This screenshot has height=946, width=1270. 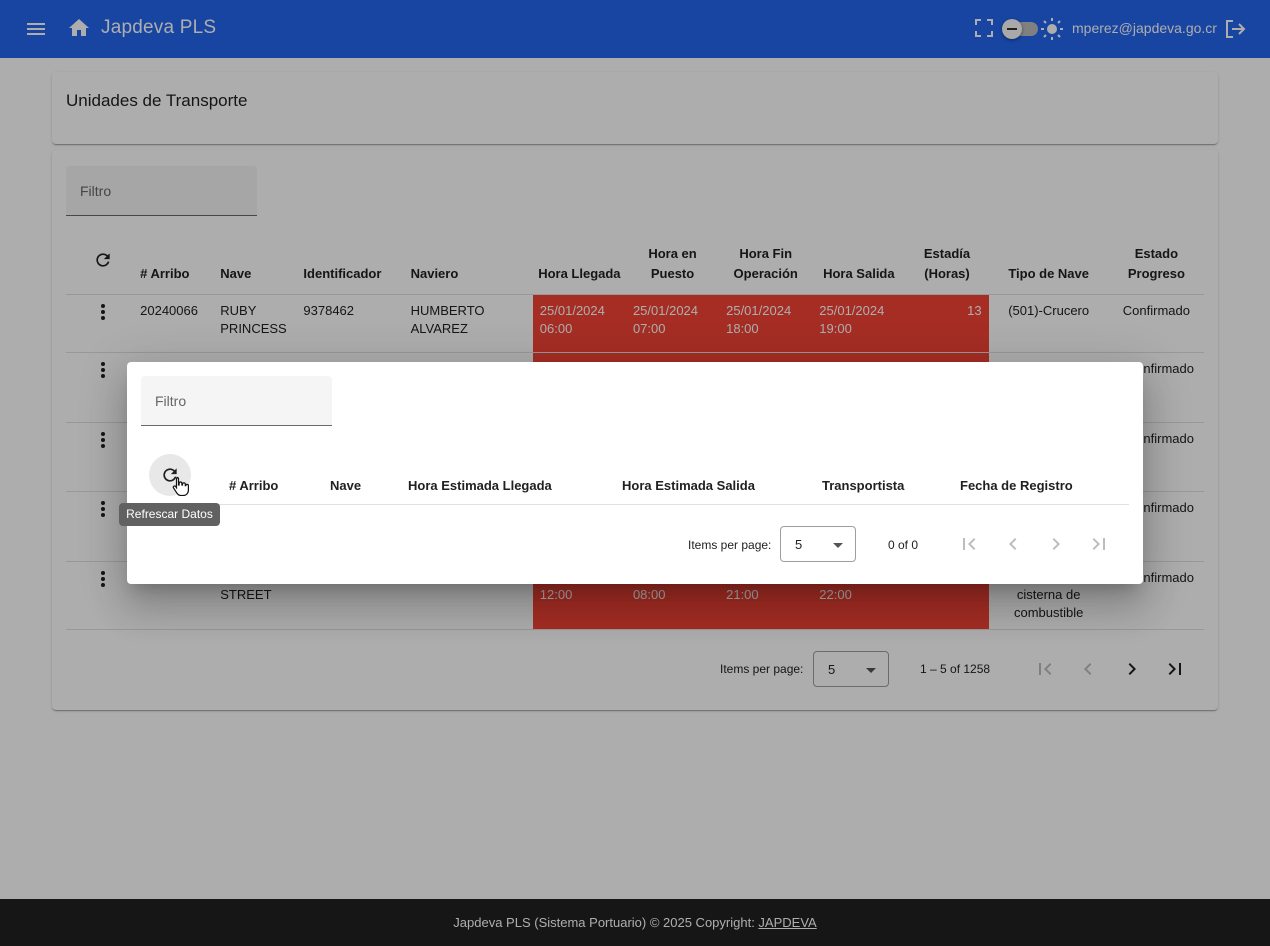 I want to click on dropdown-arrow-icon, so click(x=838, y=545).